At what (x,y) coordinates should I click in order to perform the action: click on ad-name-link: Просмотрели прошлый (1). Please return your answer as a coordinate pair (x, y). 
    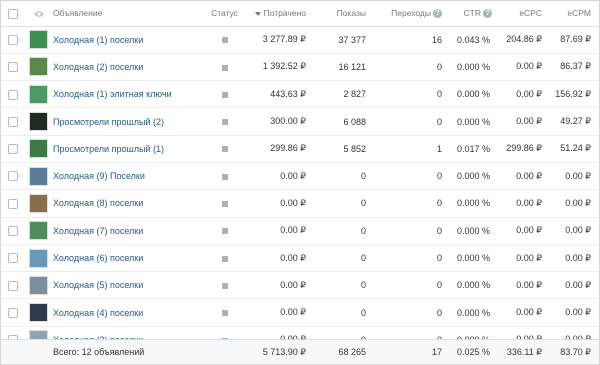
    Looking at the image, I should click on (108, 149).